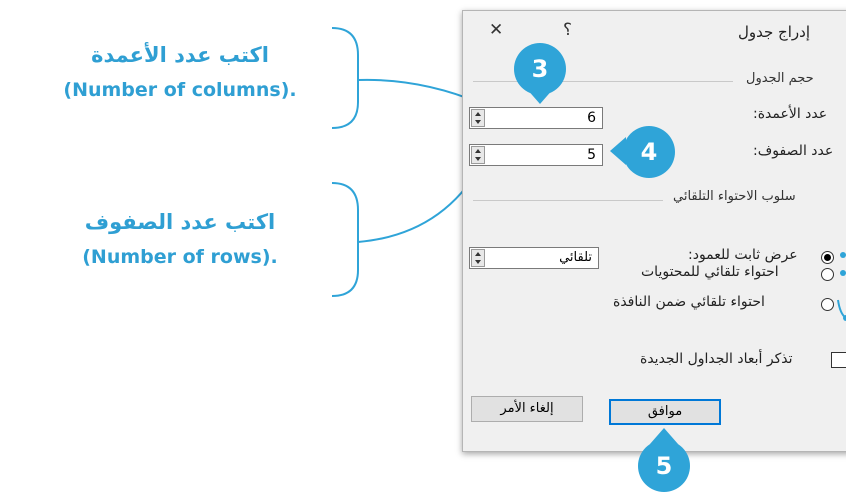 This screenshot has height=493, width=846. I want to click on table-size-divider, so click(603, 81).